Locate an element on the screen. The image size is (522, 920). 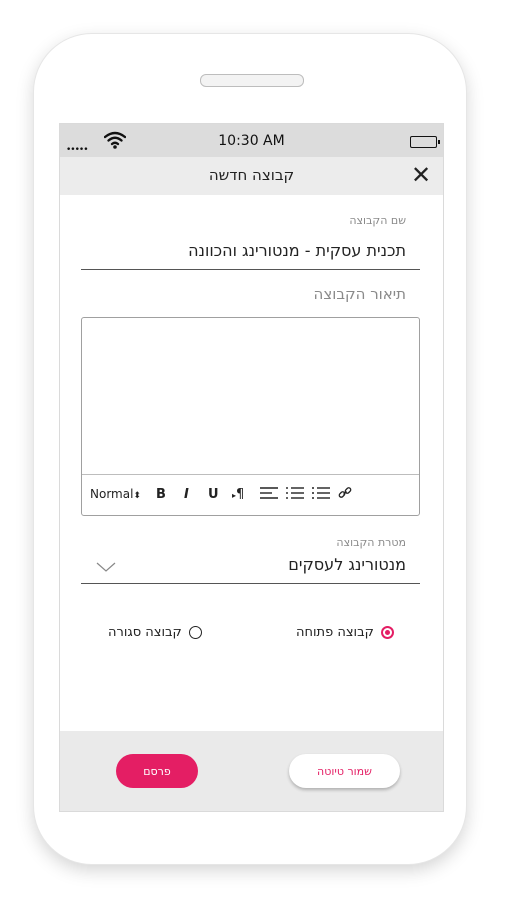
group-name-underline is located at coordinates (250, 269).